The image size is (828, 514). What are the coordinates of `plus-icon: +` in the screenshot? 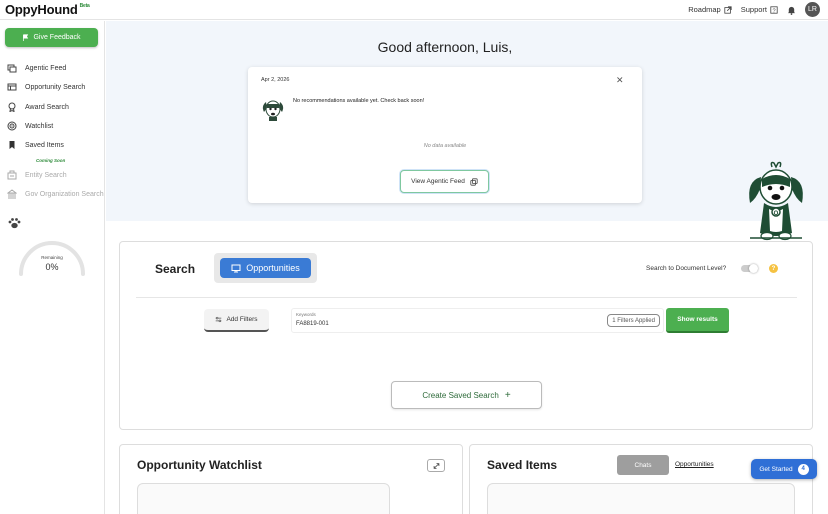 It's located at (507, 395).